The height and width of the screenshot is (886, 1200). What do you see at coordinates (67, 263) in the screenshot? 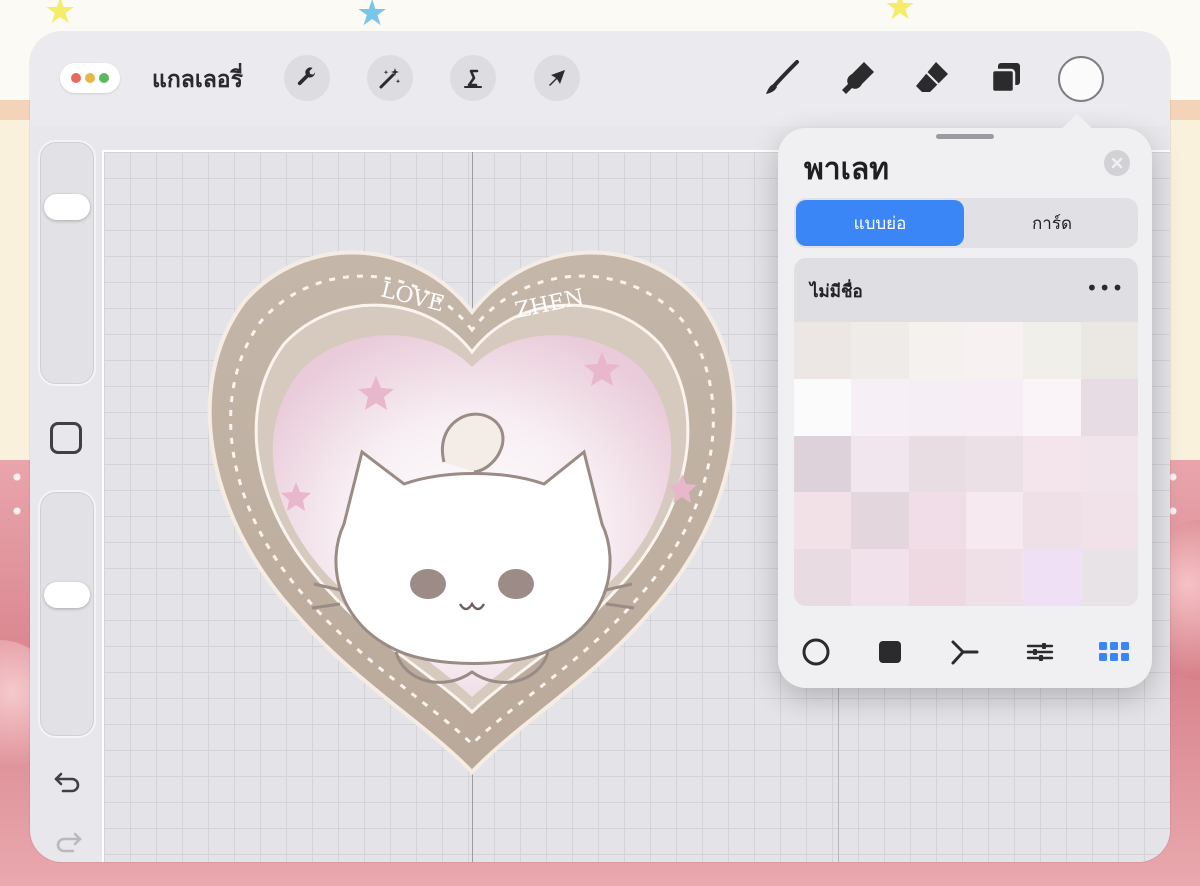
I see `brush-size-slider` at bounding box center [67, 263].